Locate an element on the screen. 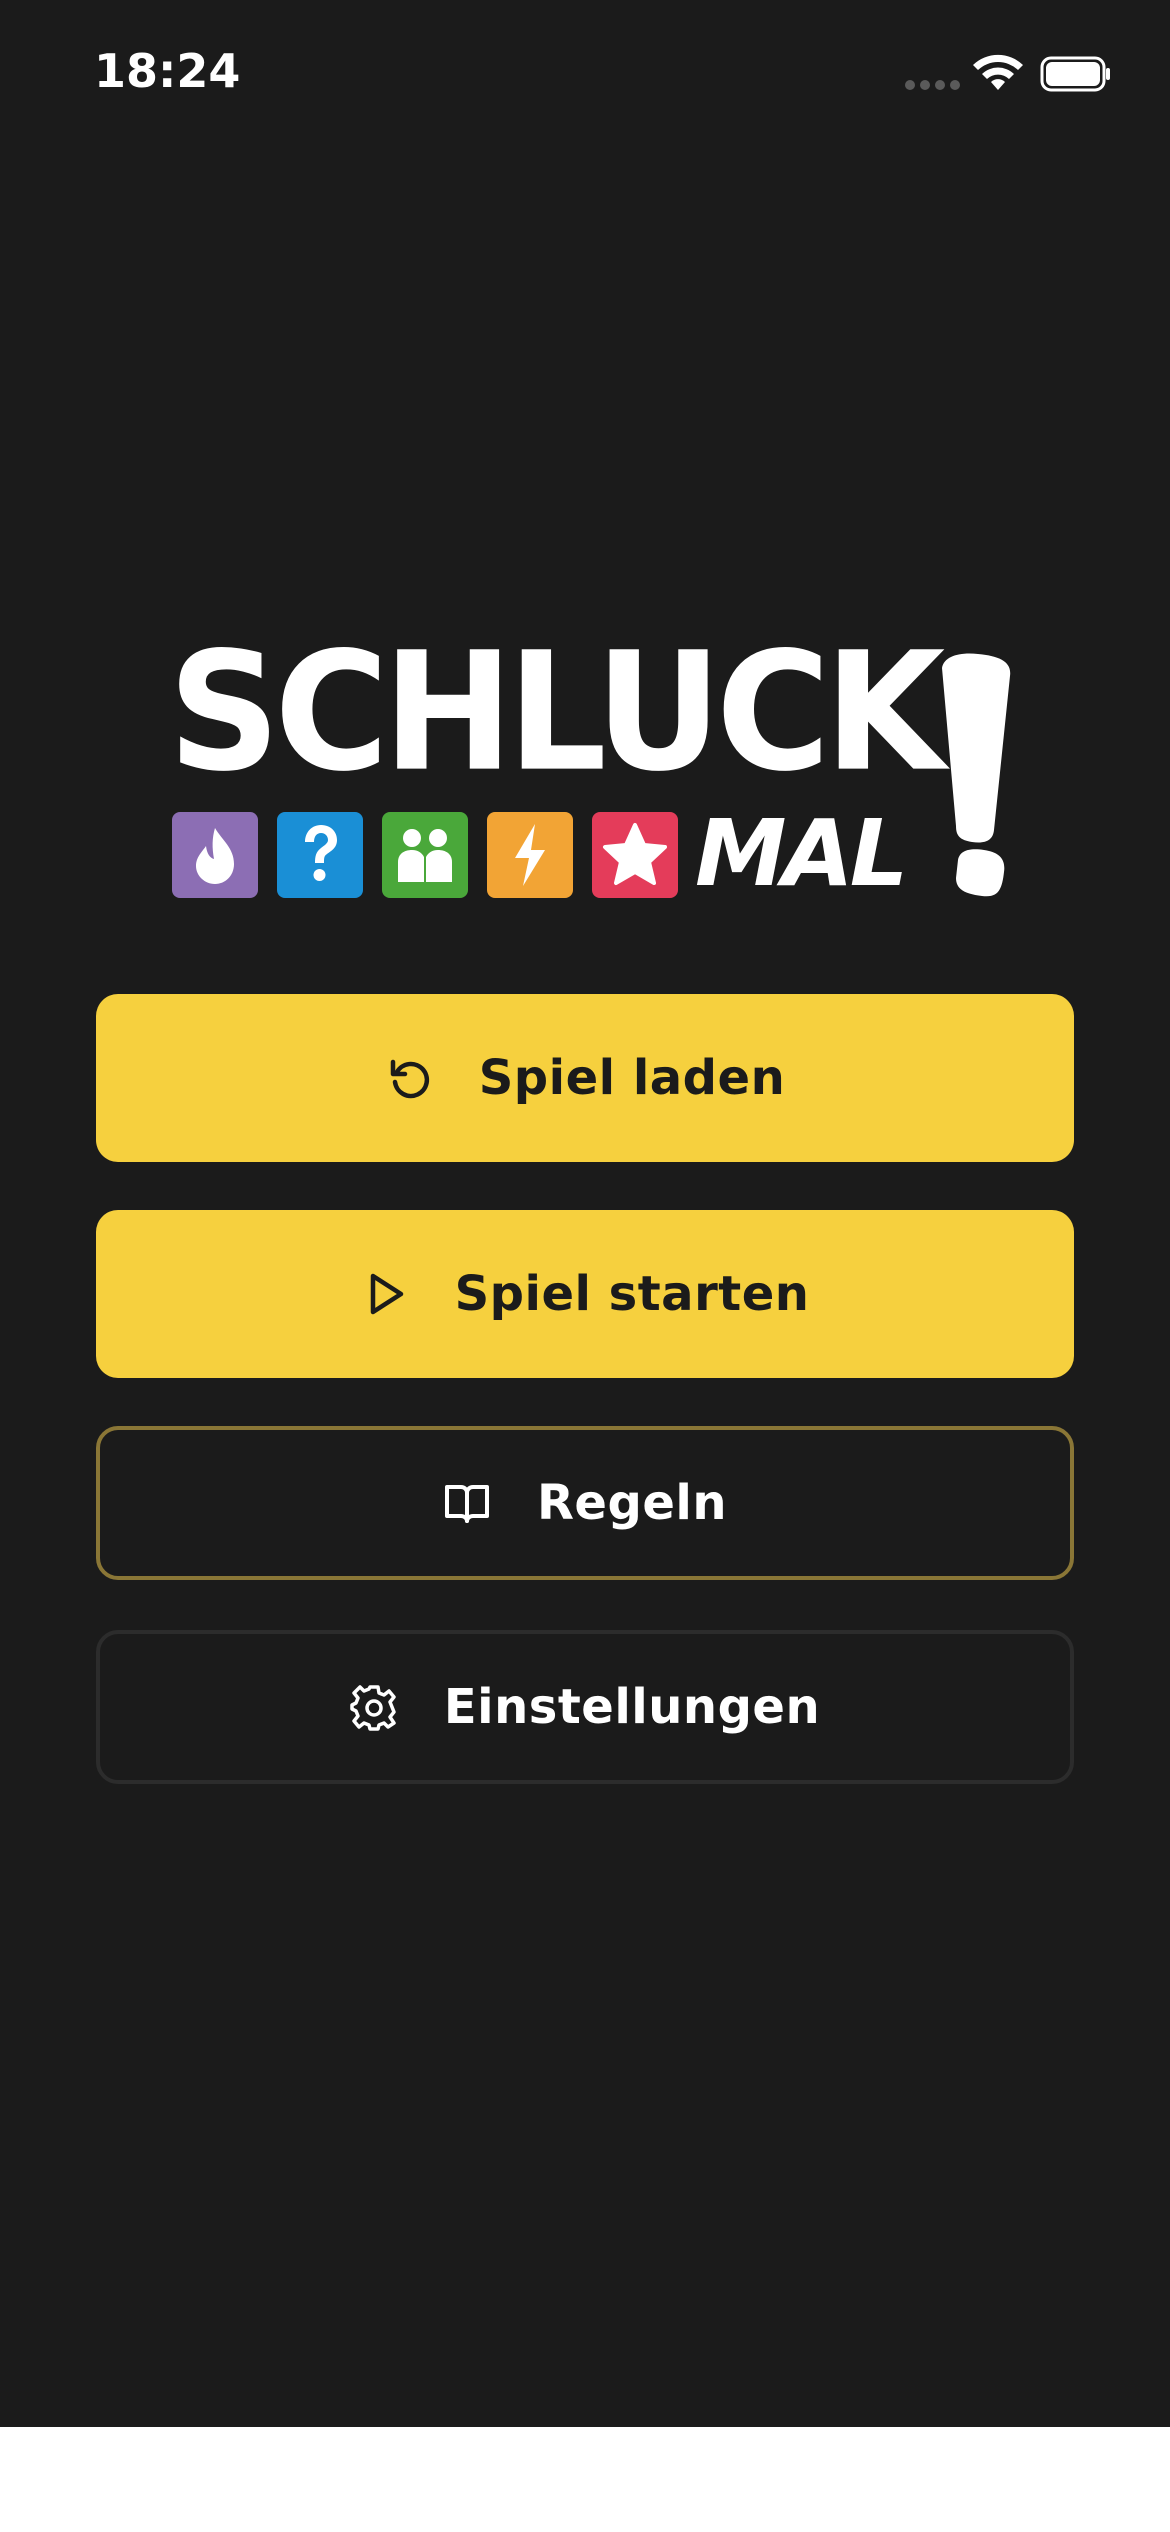  status-time: 18:24 is located at coordinates (167, 71).